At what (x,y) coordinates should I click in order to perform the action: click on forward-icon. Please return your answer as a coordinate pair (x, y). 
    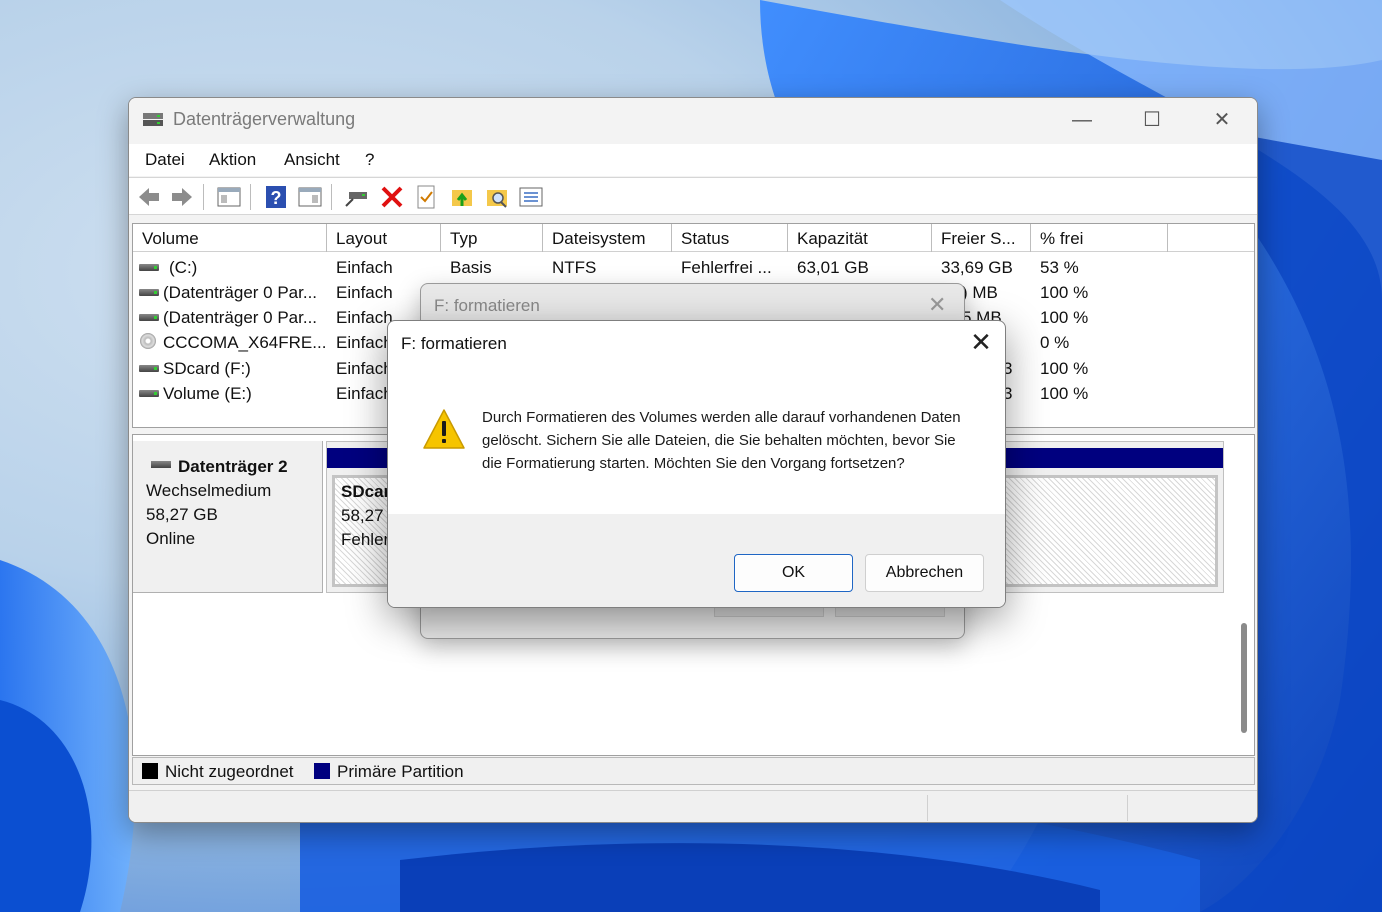
    Looking at the image, I should click on (182, 197).